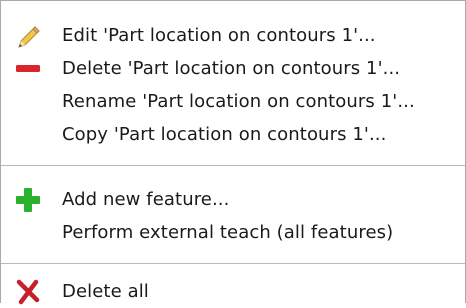  I want to click on minus-icon, so click(28, 68).